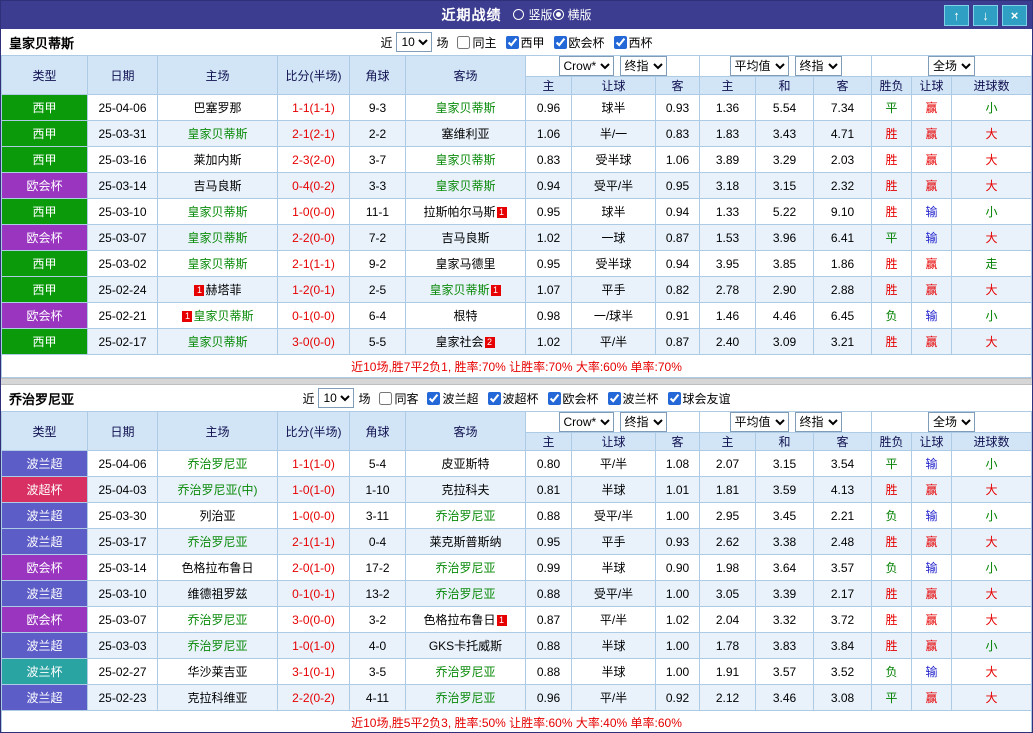 Image resolution: width=1033 pixels, height=733 pixels. What do you see at coordinates (727, 237) in the screenshot?
I see `euro-home-odds: 1.53` at bounding box center [727, 237].